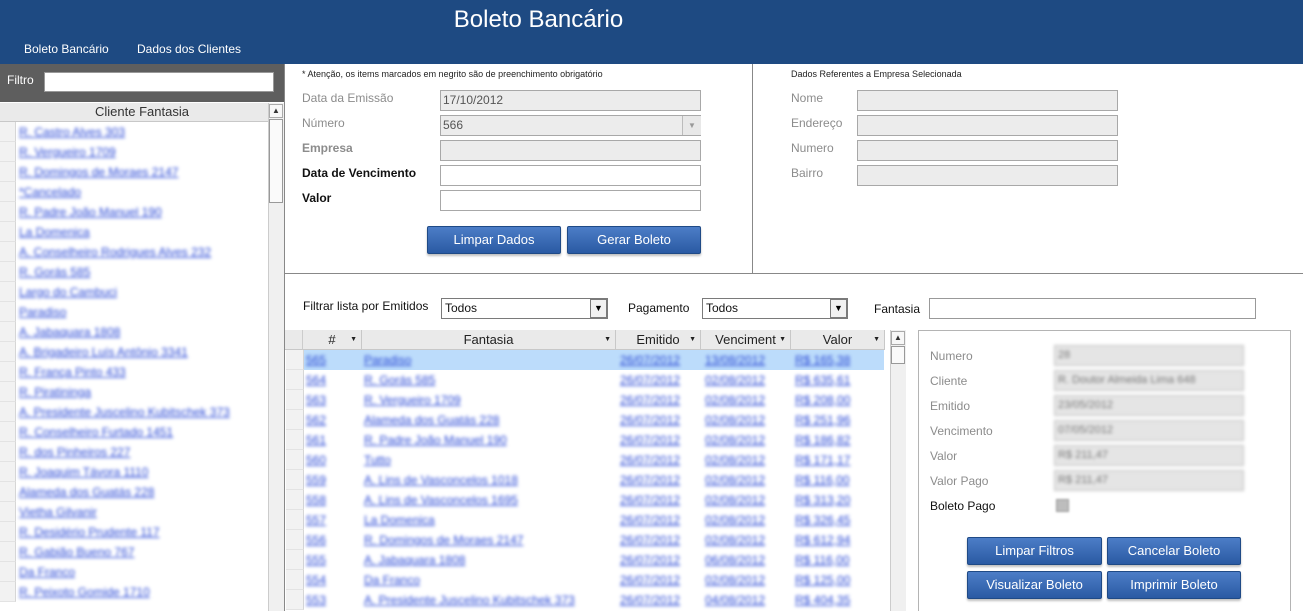 The width and height of the screenshot is (1303, 611). I want to click on boleto-fantasia-link: A. Lins de Vasconcelos 1695, so click(441, 500).